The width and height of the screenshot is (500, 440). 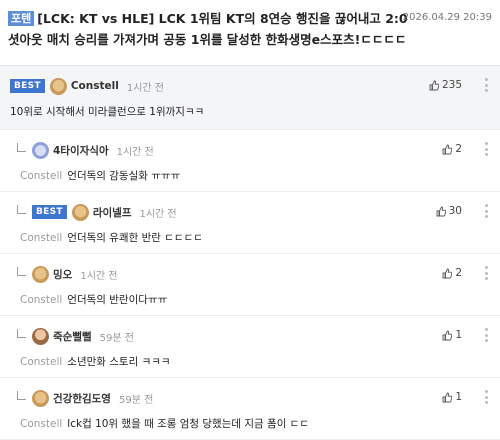 I want to click on comment-body: Constell 언더독의 반란이다ㅠㅠ, so click(x=93, y=299).